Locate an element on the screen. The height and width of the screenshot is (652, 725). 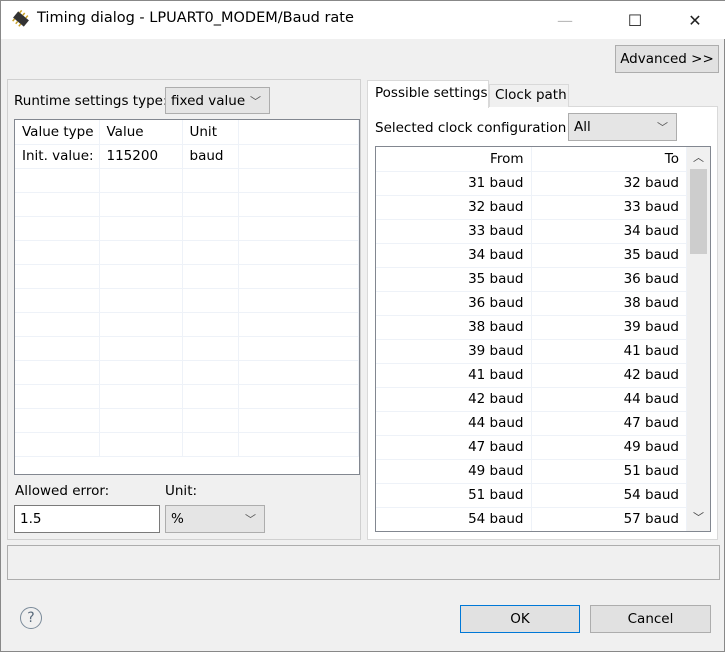
cell-unit: baud is located at coordinates (210, 156).